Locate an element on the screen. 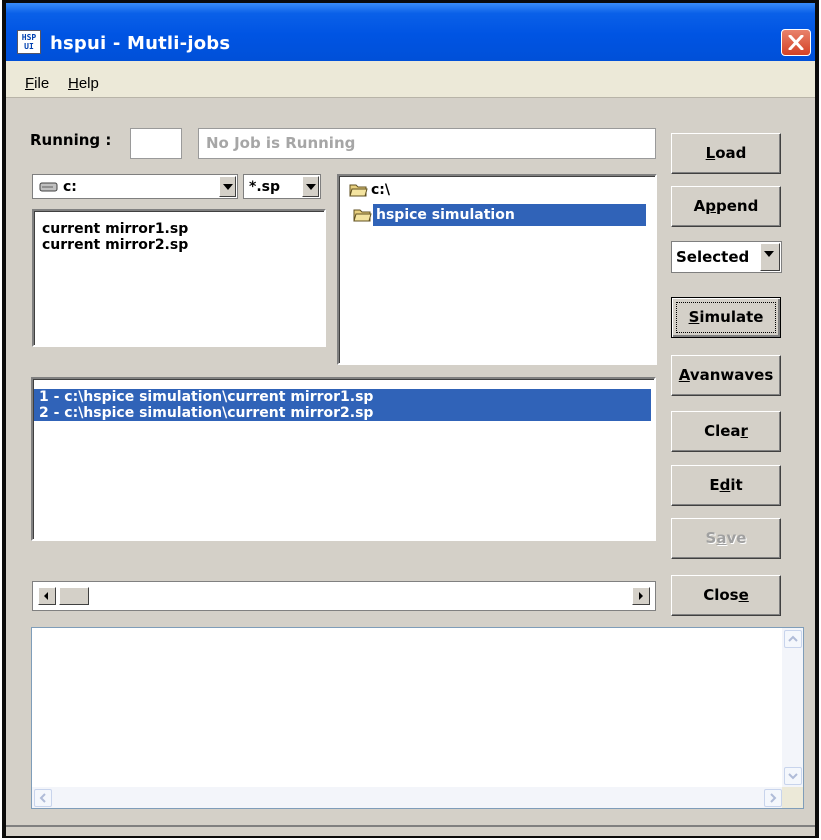 This screenshot has height=840, width=821. window-title: hspui - Mutli-jobs is located at coordinates (140, 43).